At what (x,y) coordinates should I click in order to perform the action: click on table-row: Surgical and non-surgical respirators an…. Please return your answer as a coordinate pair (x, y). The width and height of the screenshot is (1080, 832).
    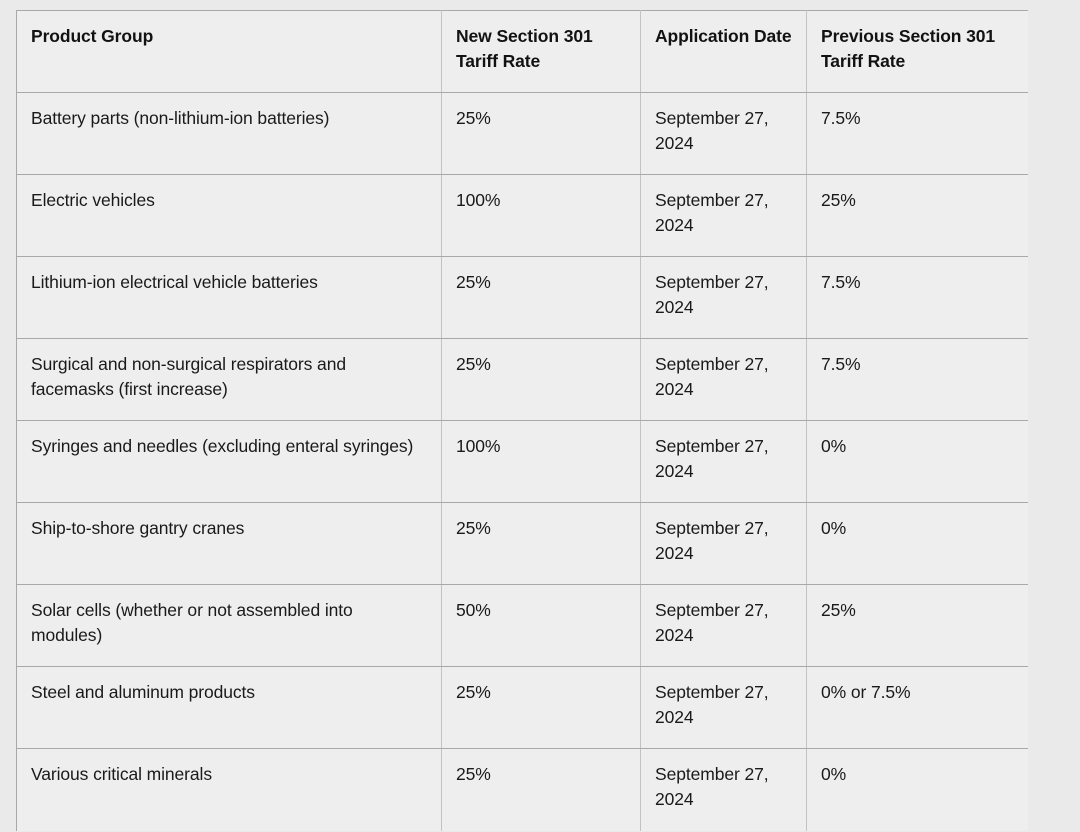
    Looking at the image, I should click on (522, 379).